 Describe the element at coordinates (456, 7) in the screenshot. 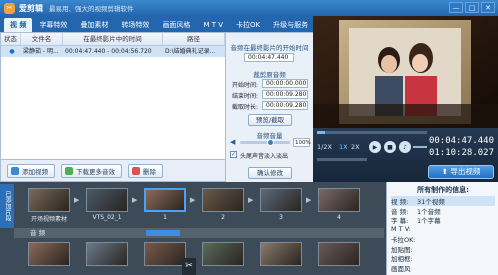

I see `minimize-button: —` at that location.